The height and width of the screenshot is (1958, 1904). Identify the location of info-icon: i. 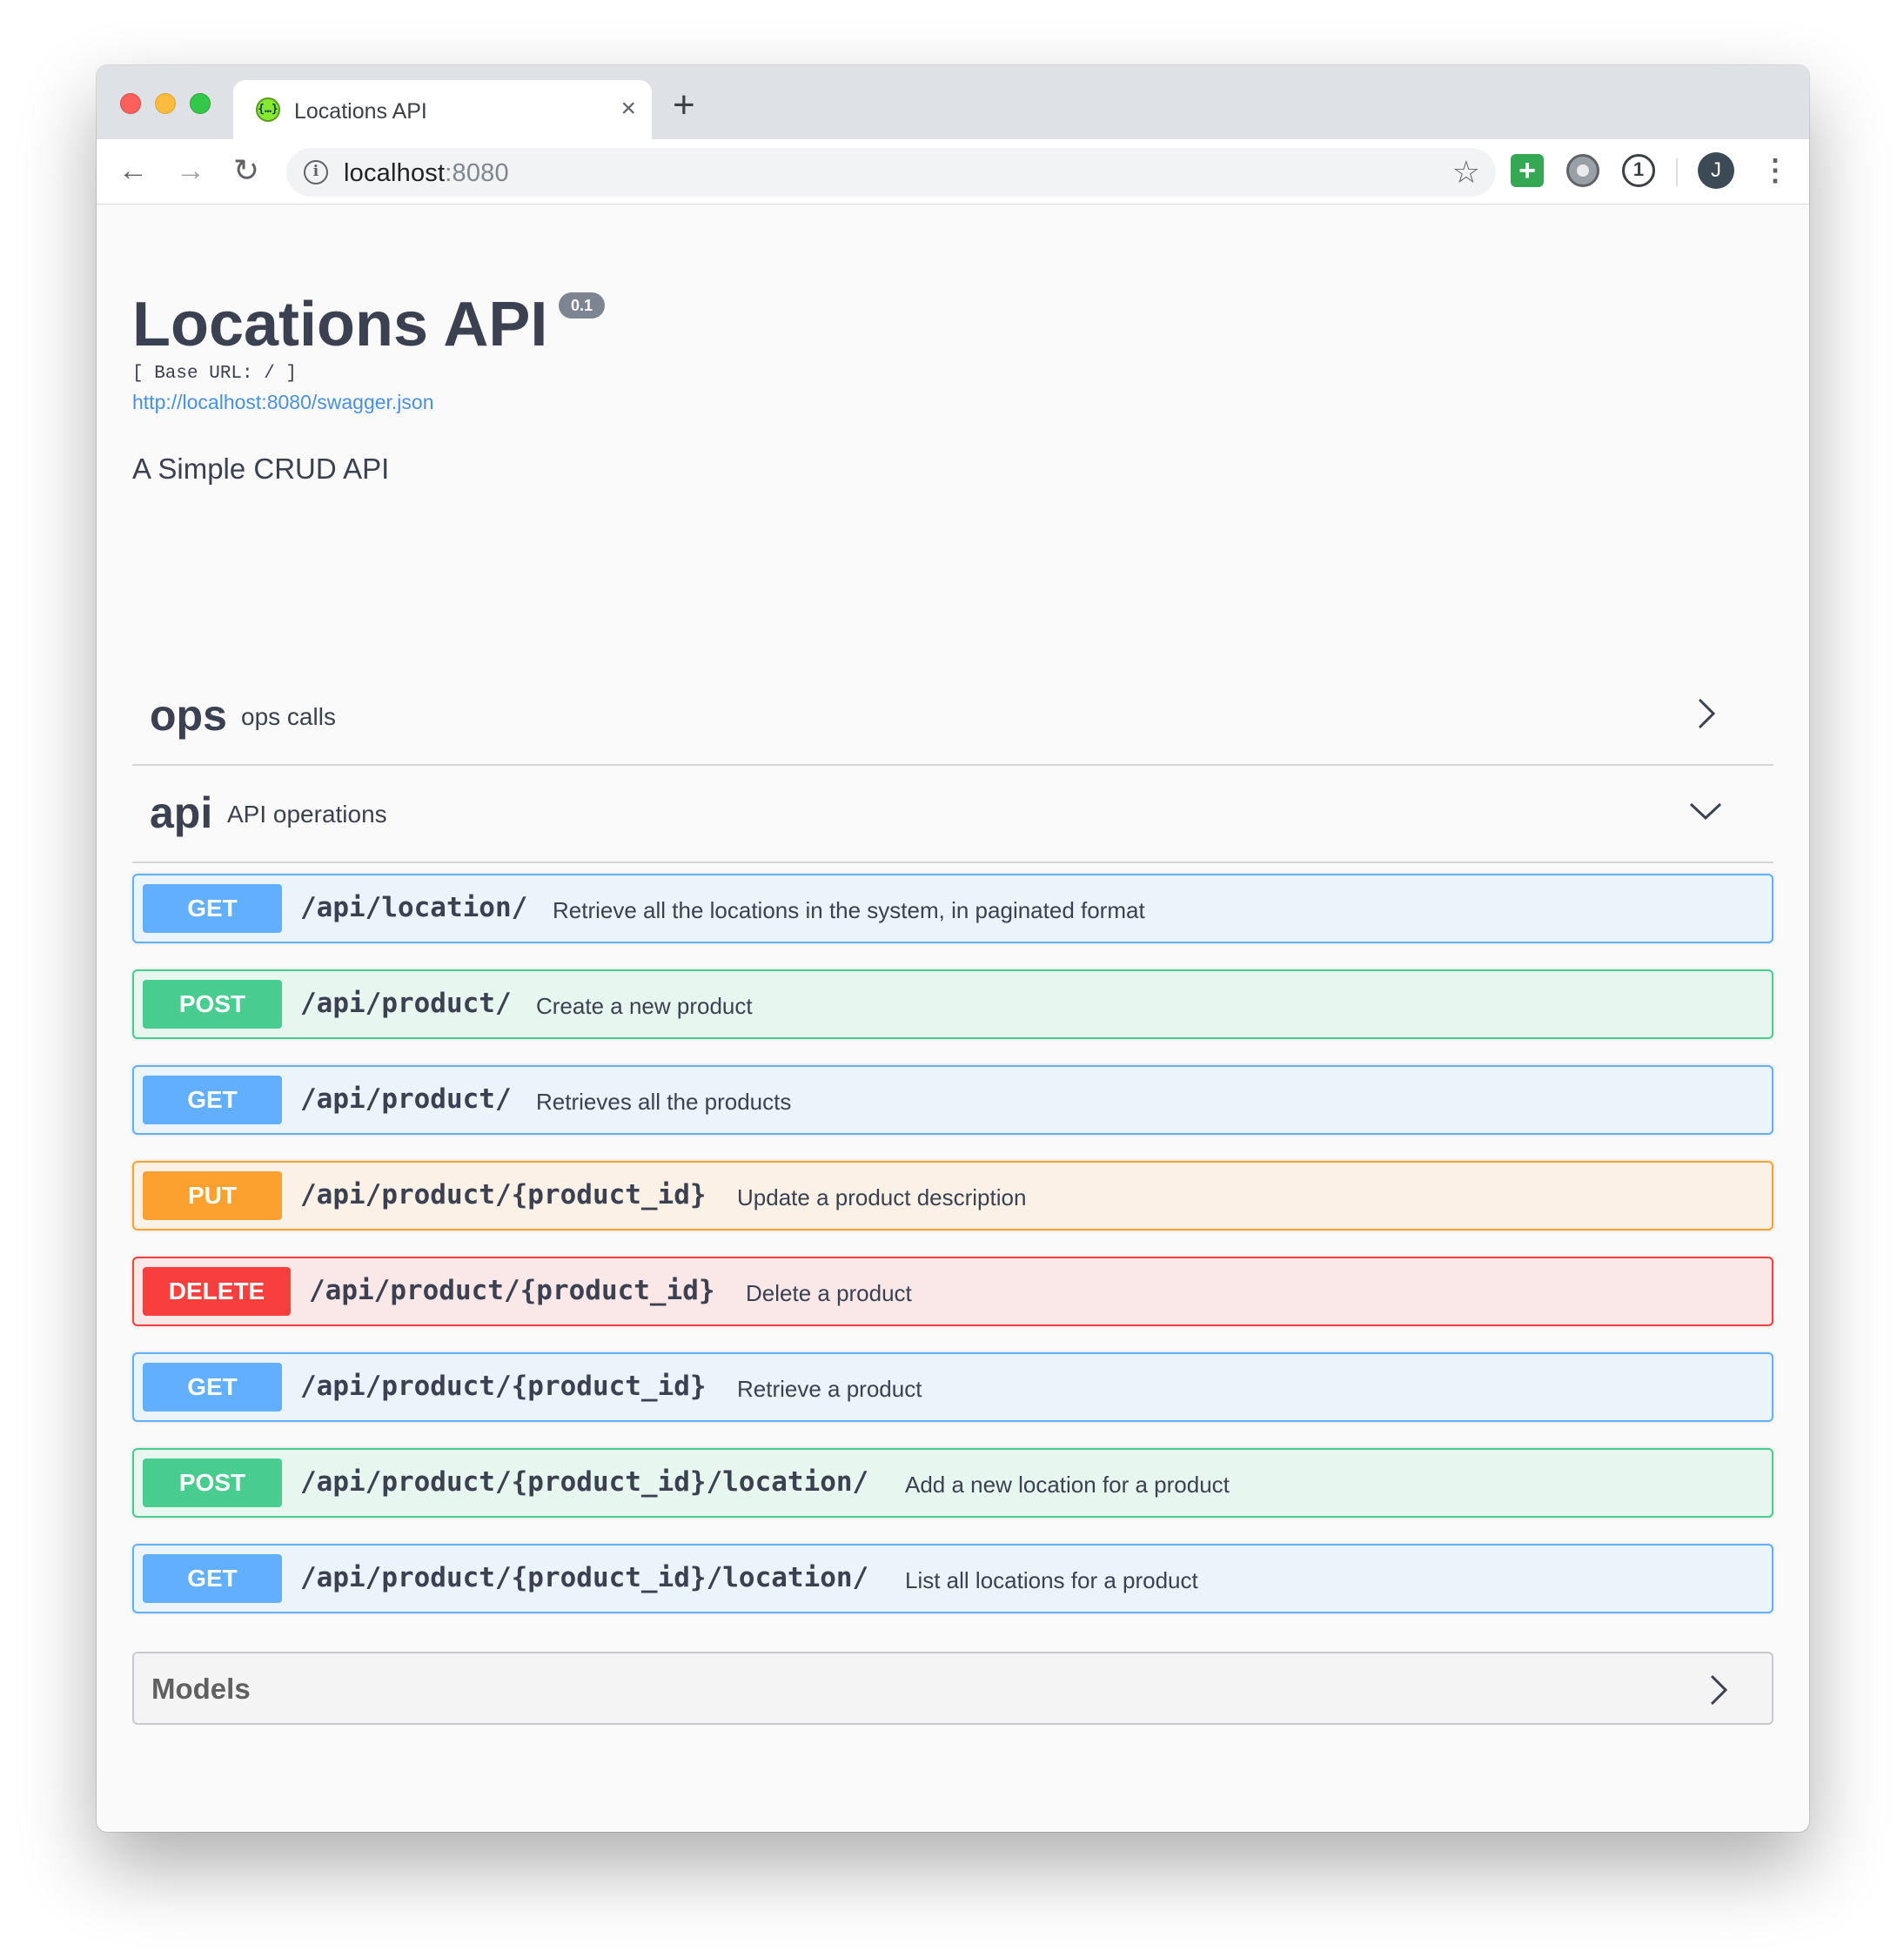
(316, 172).